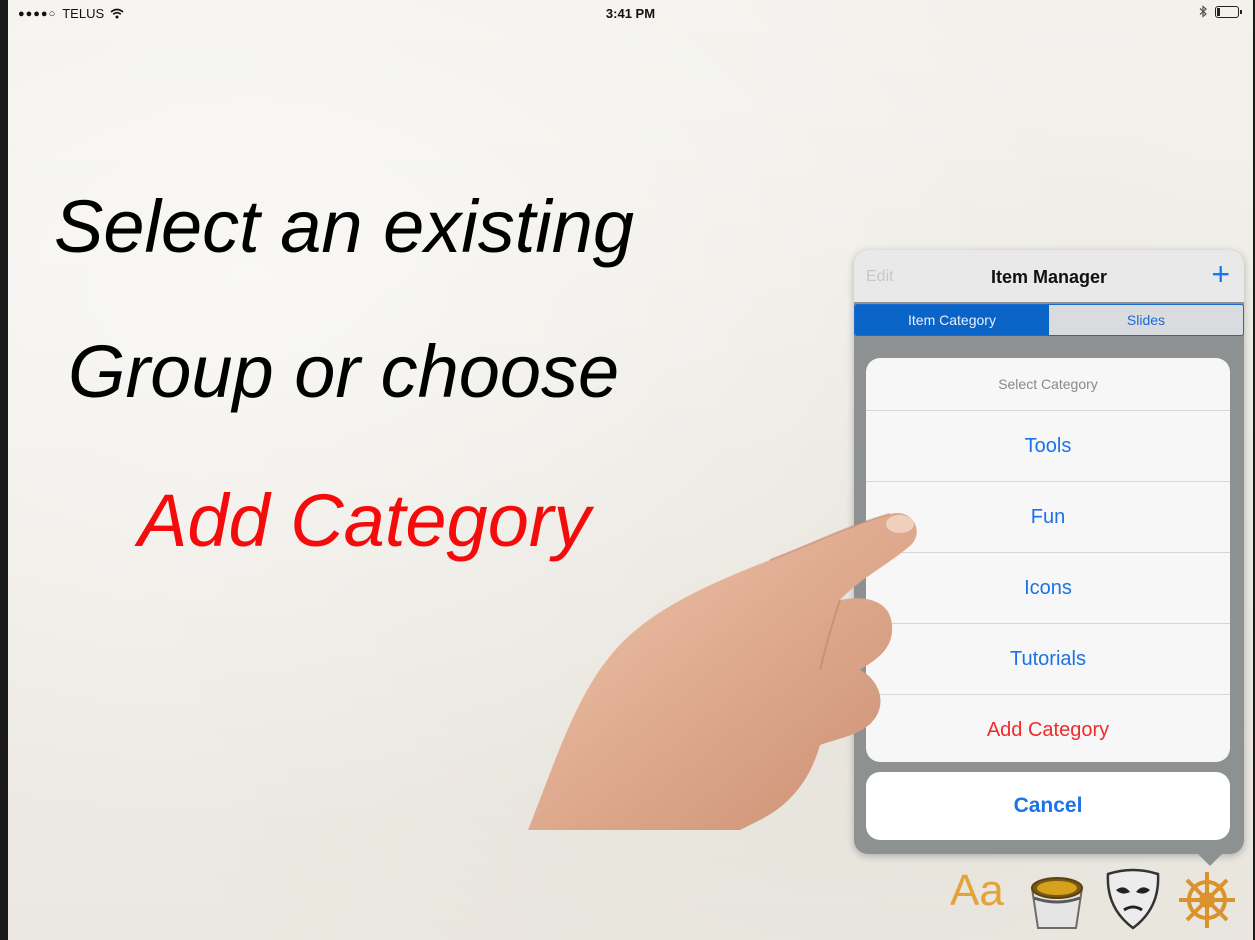 The height and width of the screenshot is (940, 1255). I want to click on font-icon: Aa, so click(977, 891).